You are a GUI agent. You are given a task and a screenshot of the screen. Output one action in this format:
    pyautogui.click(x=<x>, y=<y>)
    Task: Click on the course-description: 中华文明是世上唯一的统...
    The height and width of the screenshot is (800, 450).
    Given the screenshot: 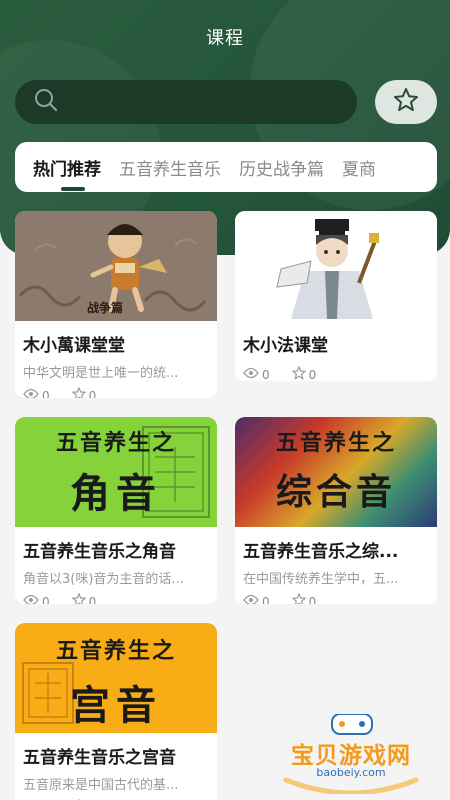 What is the action you would take?
    pyautogui.click(x=101, y=373)
    